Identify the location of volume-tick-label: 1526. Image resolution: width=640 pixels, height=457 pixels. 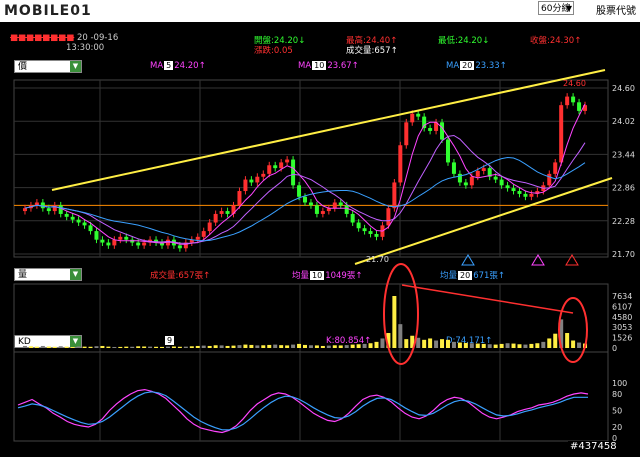
(622, 338).